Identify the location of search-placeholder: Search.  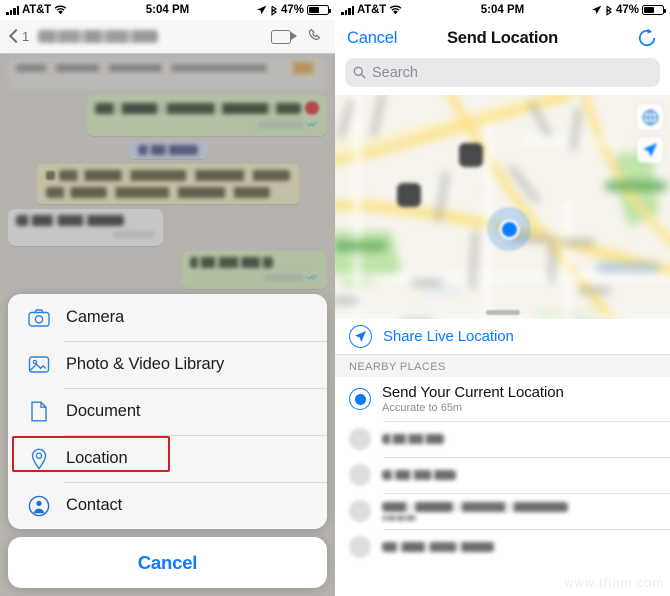
(395, 72).